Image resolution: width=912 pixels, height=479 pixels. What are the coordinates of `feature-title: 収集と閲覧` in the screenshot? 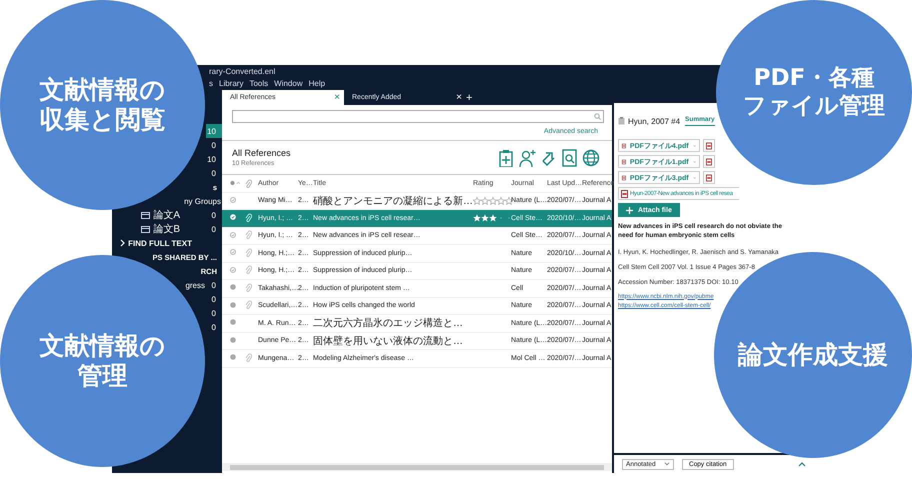 It's located at (103, 120).